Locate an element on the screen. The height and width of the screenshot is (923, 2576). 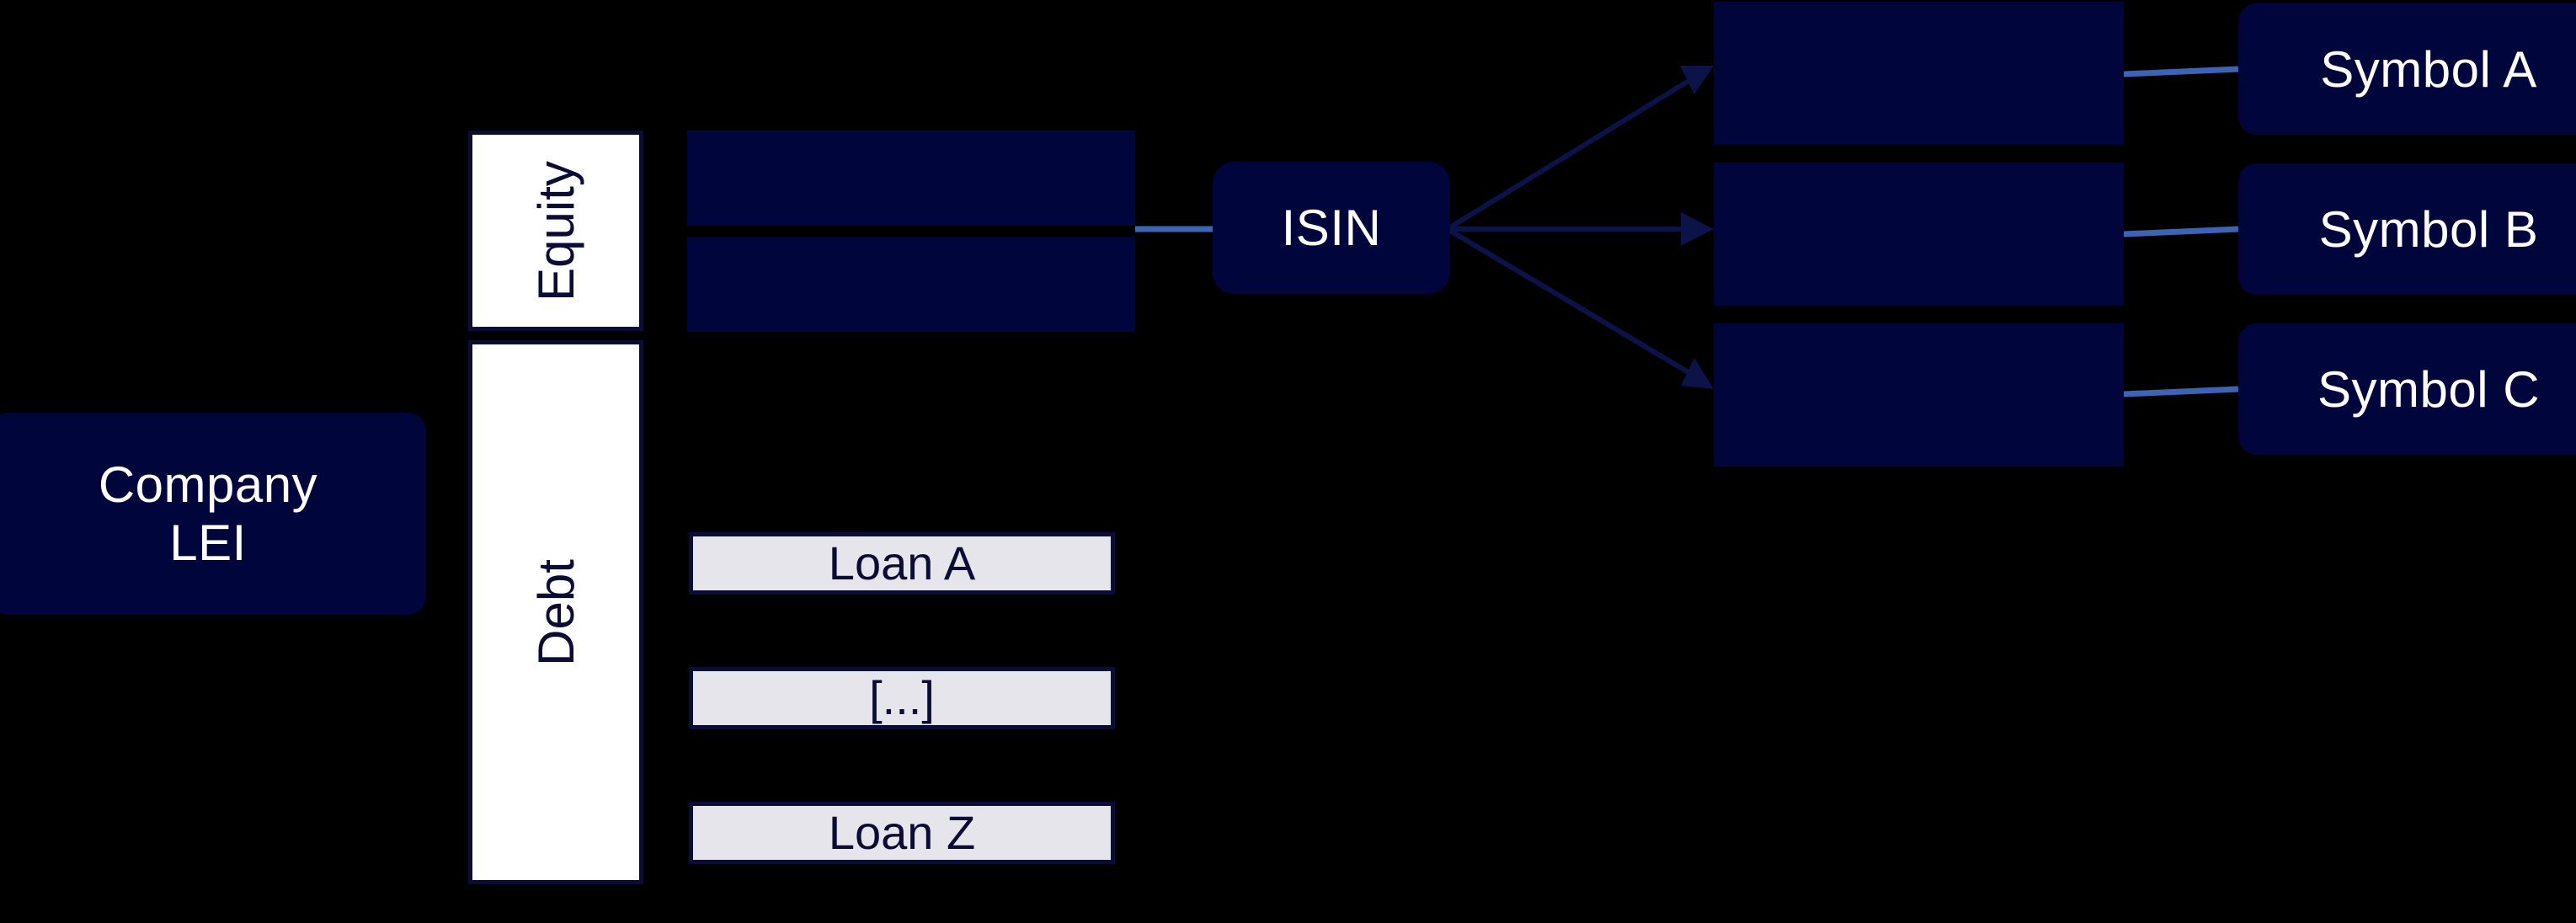
symbol-a-label: Symbol A is located at coordinates (2428, 69).